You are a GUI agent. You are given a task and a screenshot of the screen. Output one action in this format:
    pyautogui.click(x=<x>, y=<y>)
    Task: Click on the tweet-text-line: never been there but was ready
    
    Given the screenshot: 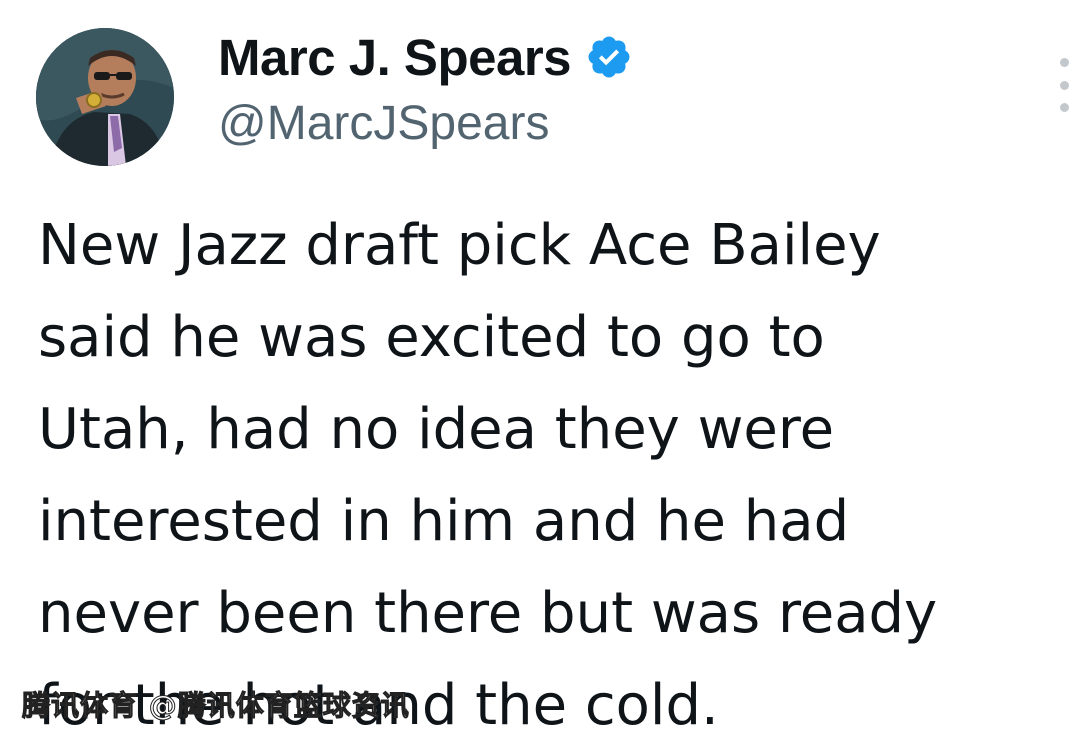 What is the action you would take?
    pyautogui.click(x=488, y=613)
    